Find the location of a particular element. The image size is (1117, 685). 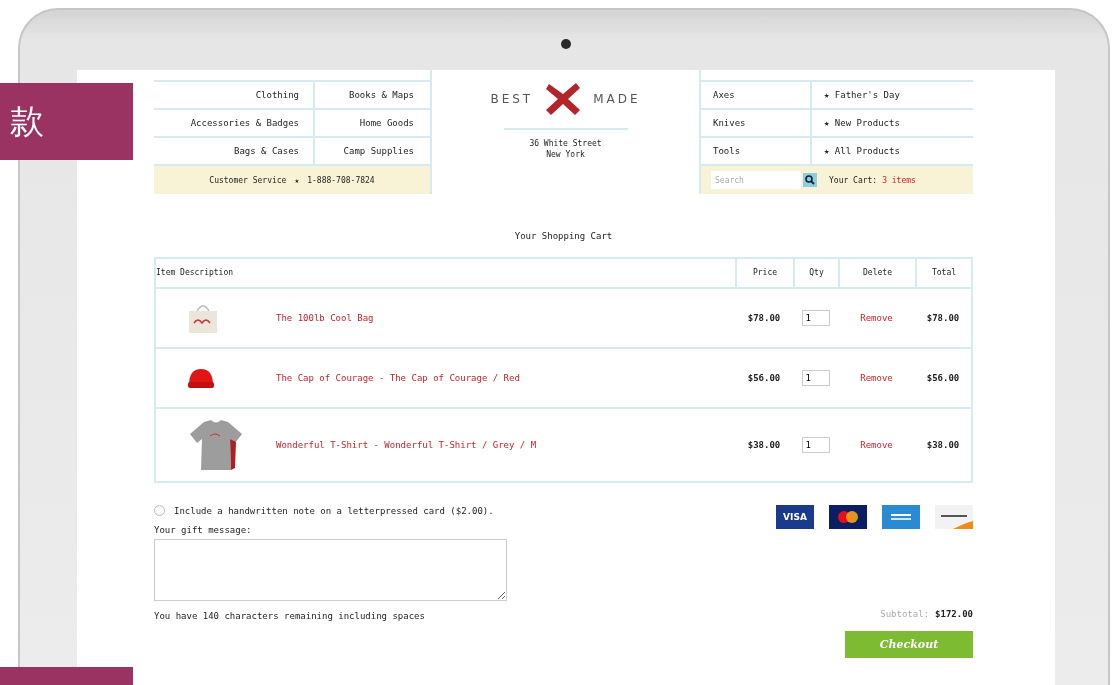

nav-link: Books & Maps is located at coordinates (372, 95).